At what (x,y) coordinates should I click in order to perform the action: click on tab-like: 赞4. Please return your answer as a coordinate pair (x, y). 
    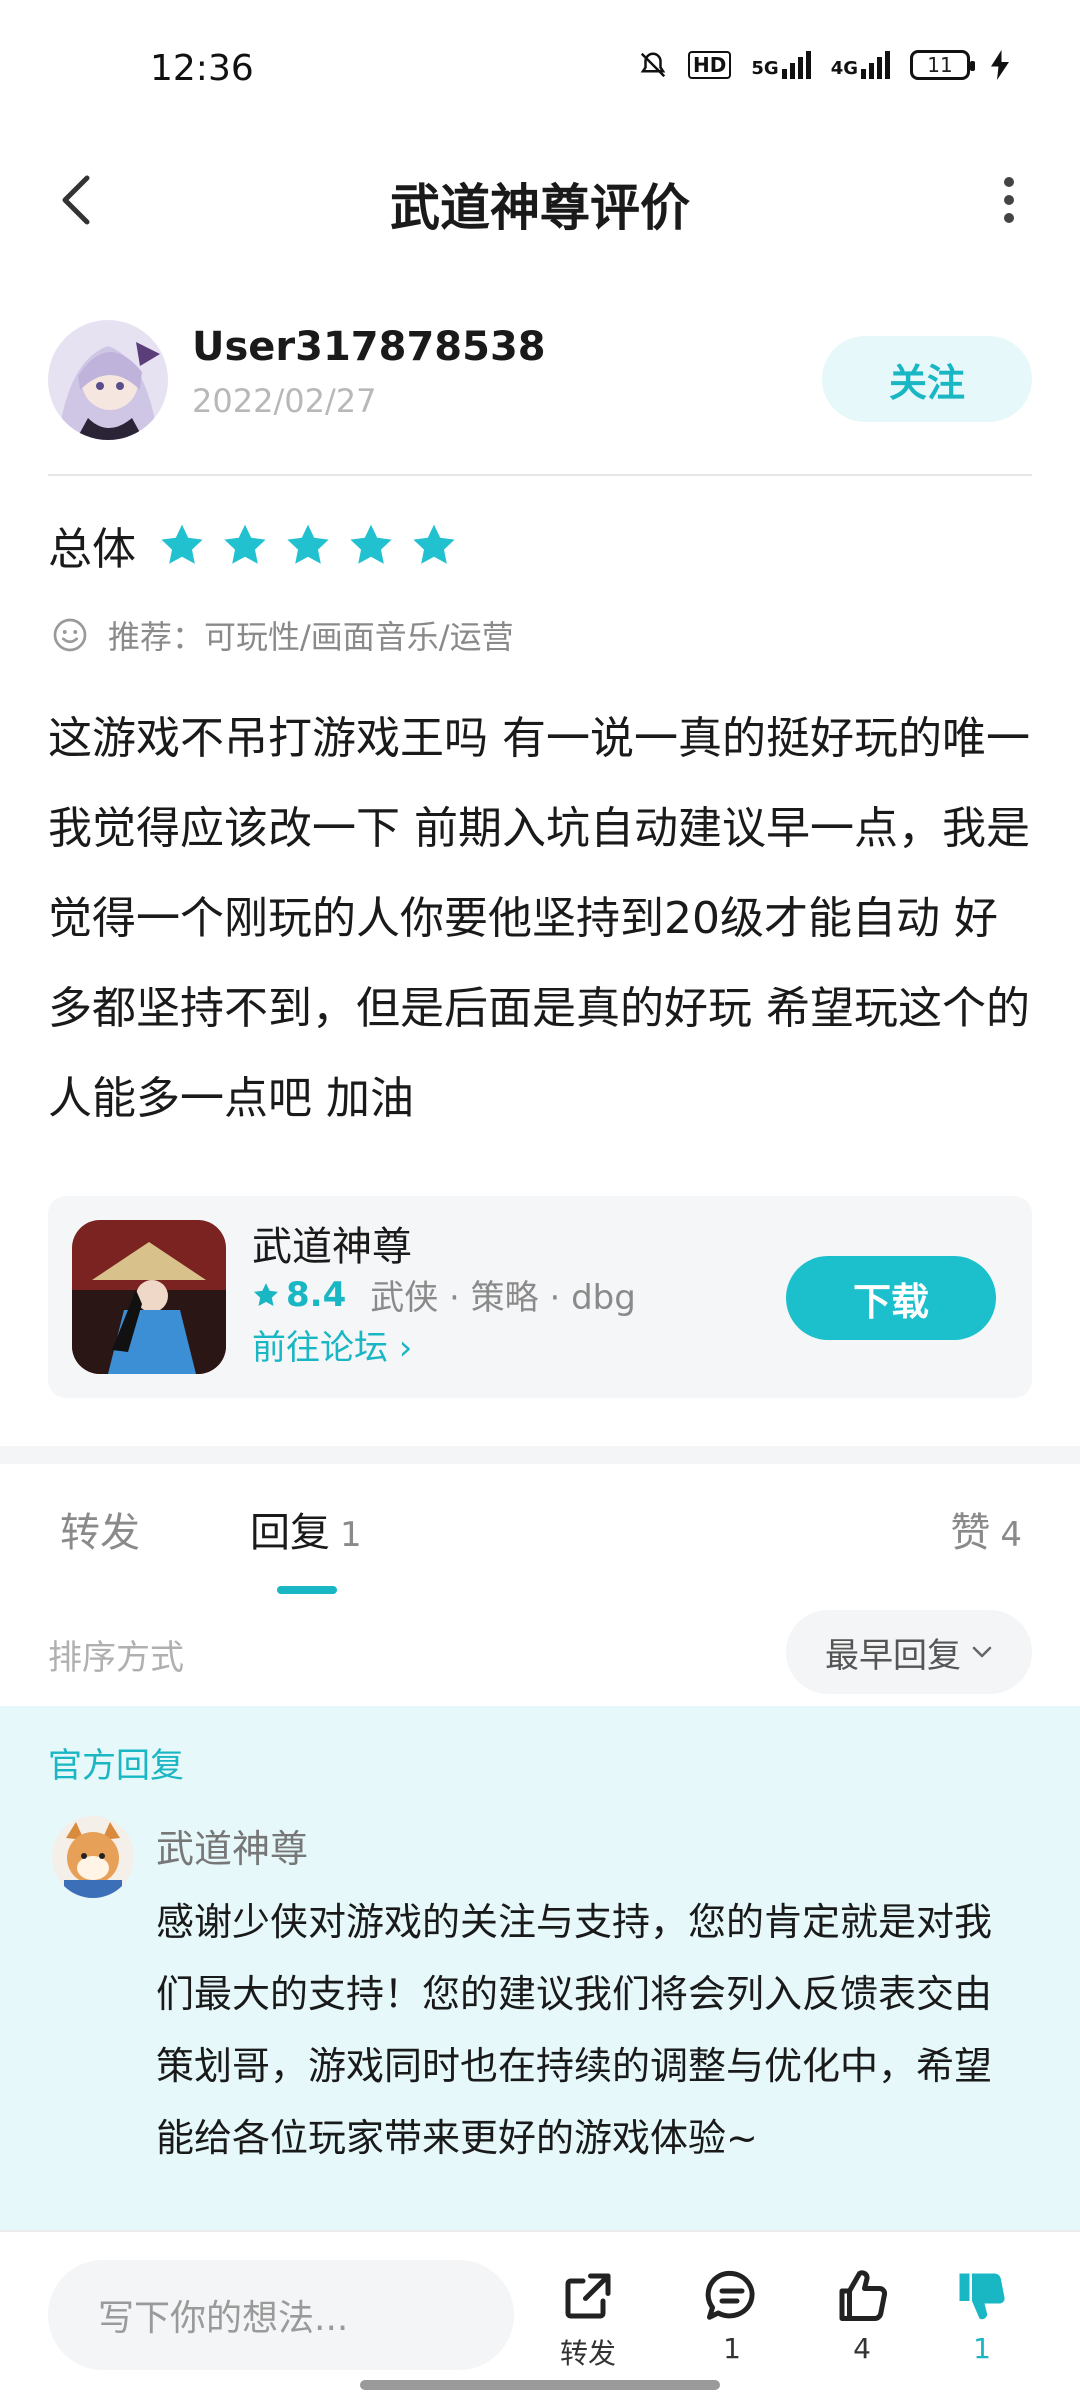
    Looking at the image, I should click on (986, 1529).